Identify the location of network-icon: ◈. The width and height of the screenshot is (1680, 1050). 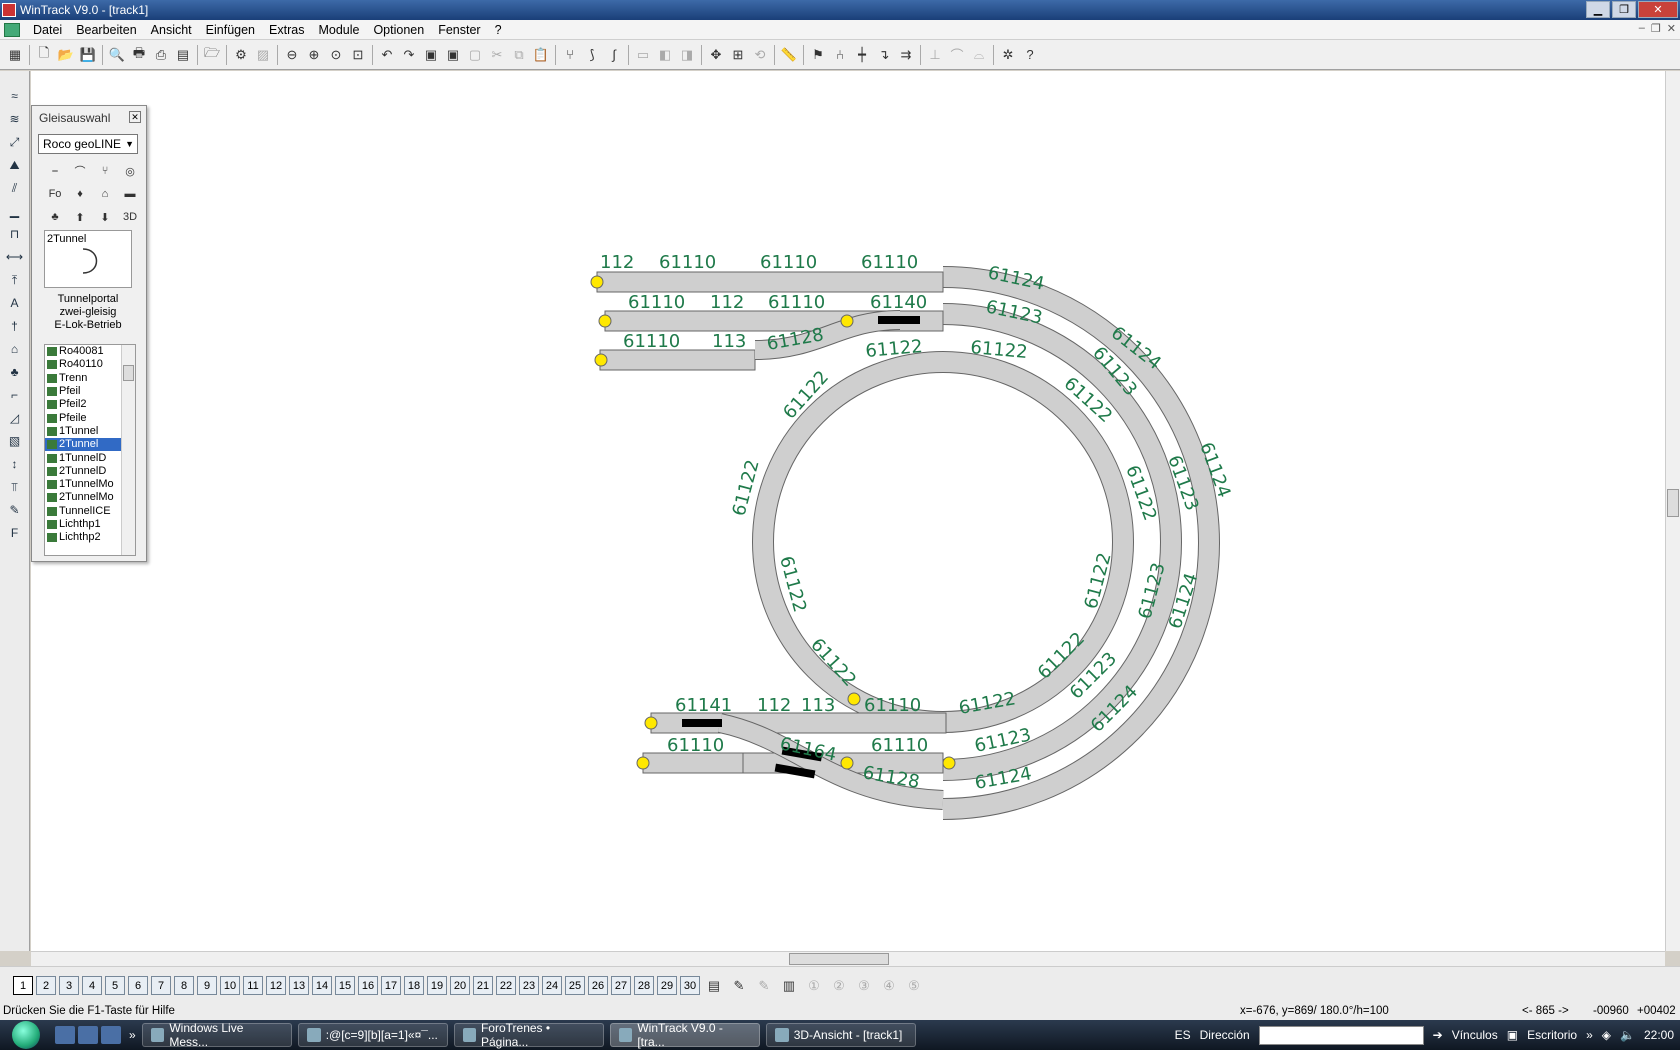
(1606, 1035).